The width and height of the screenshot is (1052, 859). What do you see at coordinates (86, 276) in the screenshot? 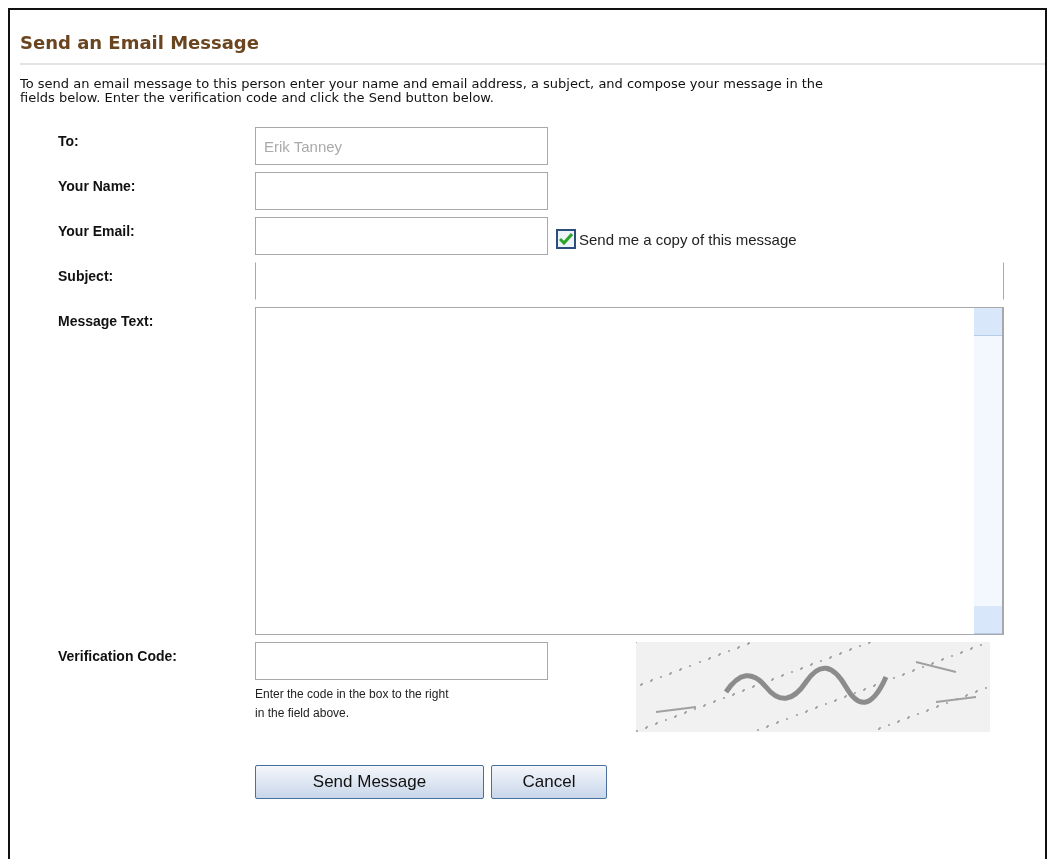
I see `field-label: Subject:` at bounding box center [86, 276].